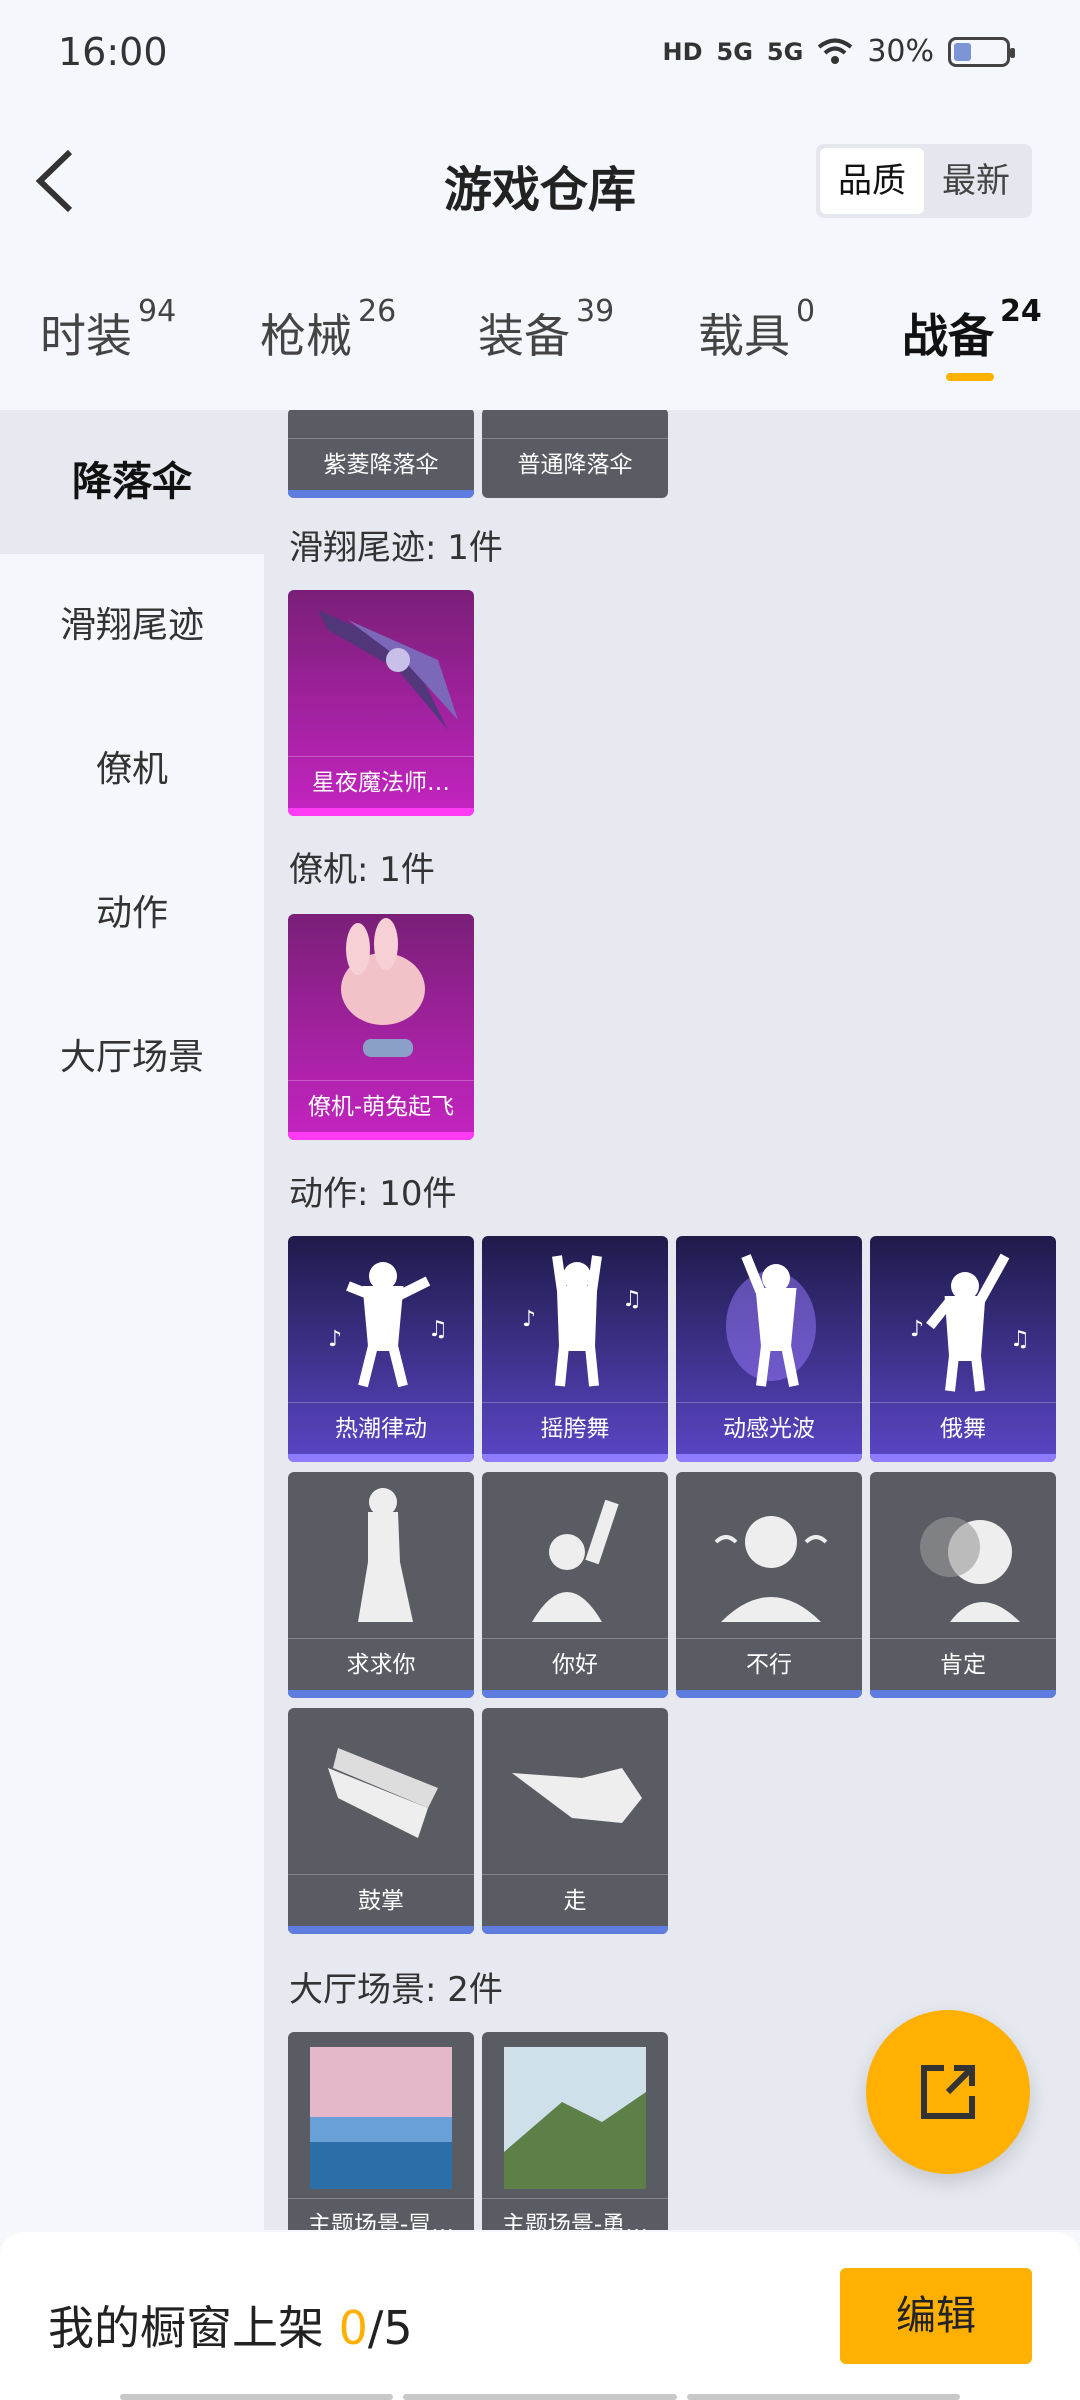  I want to click on item-card: 不行, so click(769, 1585).